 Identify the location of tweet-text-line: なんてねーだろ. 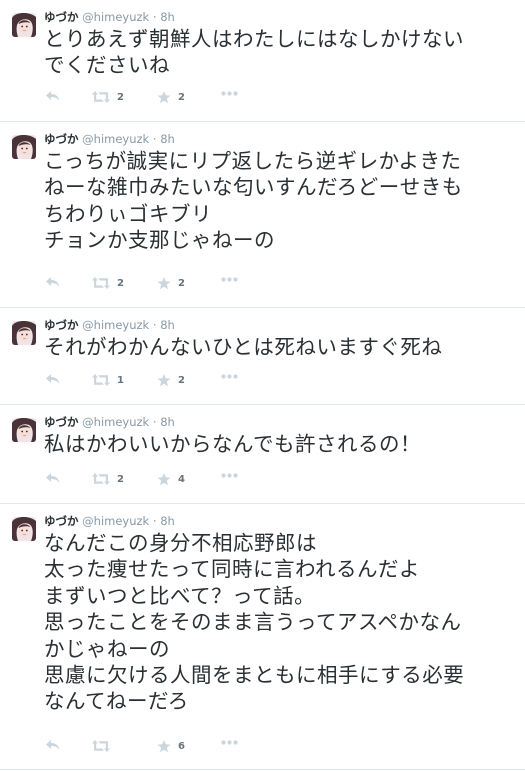
(116, 701).